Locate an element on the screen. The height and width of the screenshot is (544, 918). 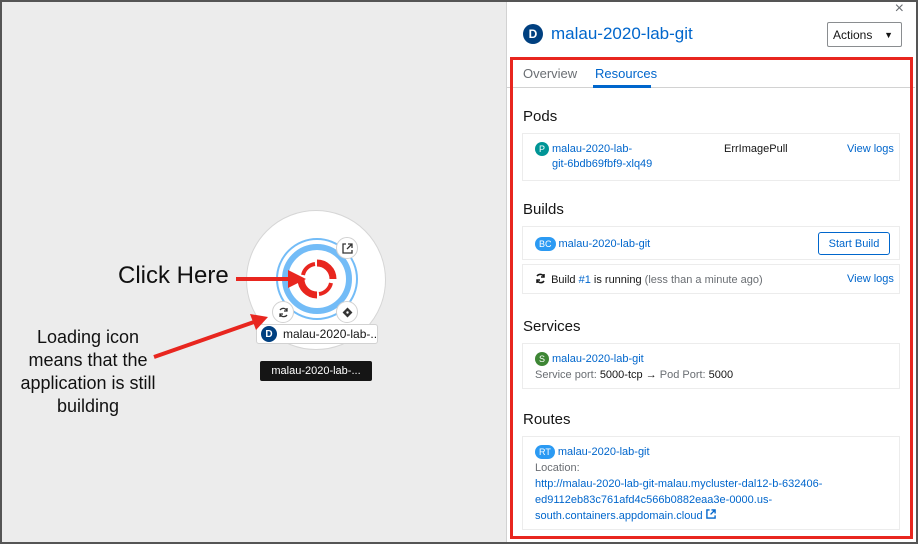
actions-dropdown: Actions ▼ is located at coordinates (864, 34).